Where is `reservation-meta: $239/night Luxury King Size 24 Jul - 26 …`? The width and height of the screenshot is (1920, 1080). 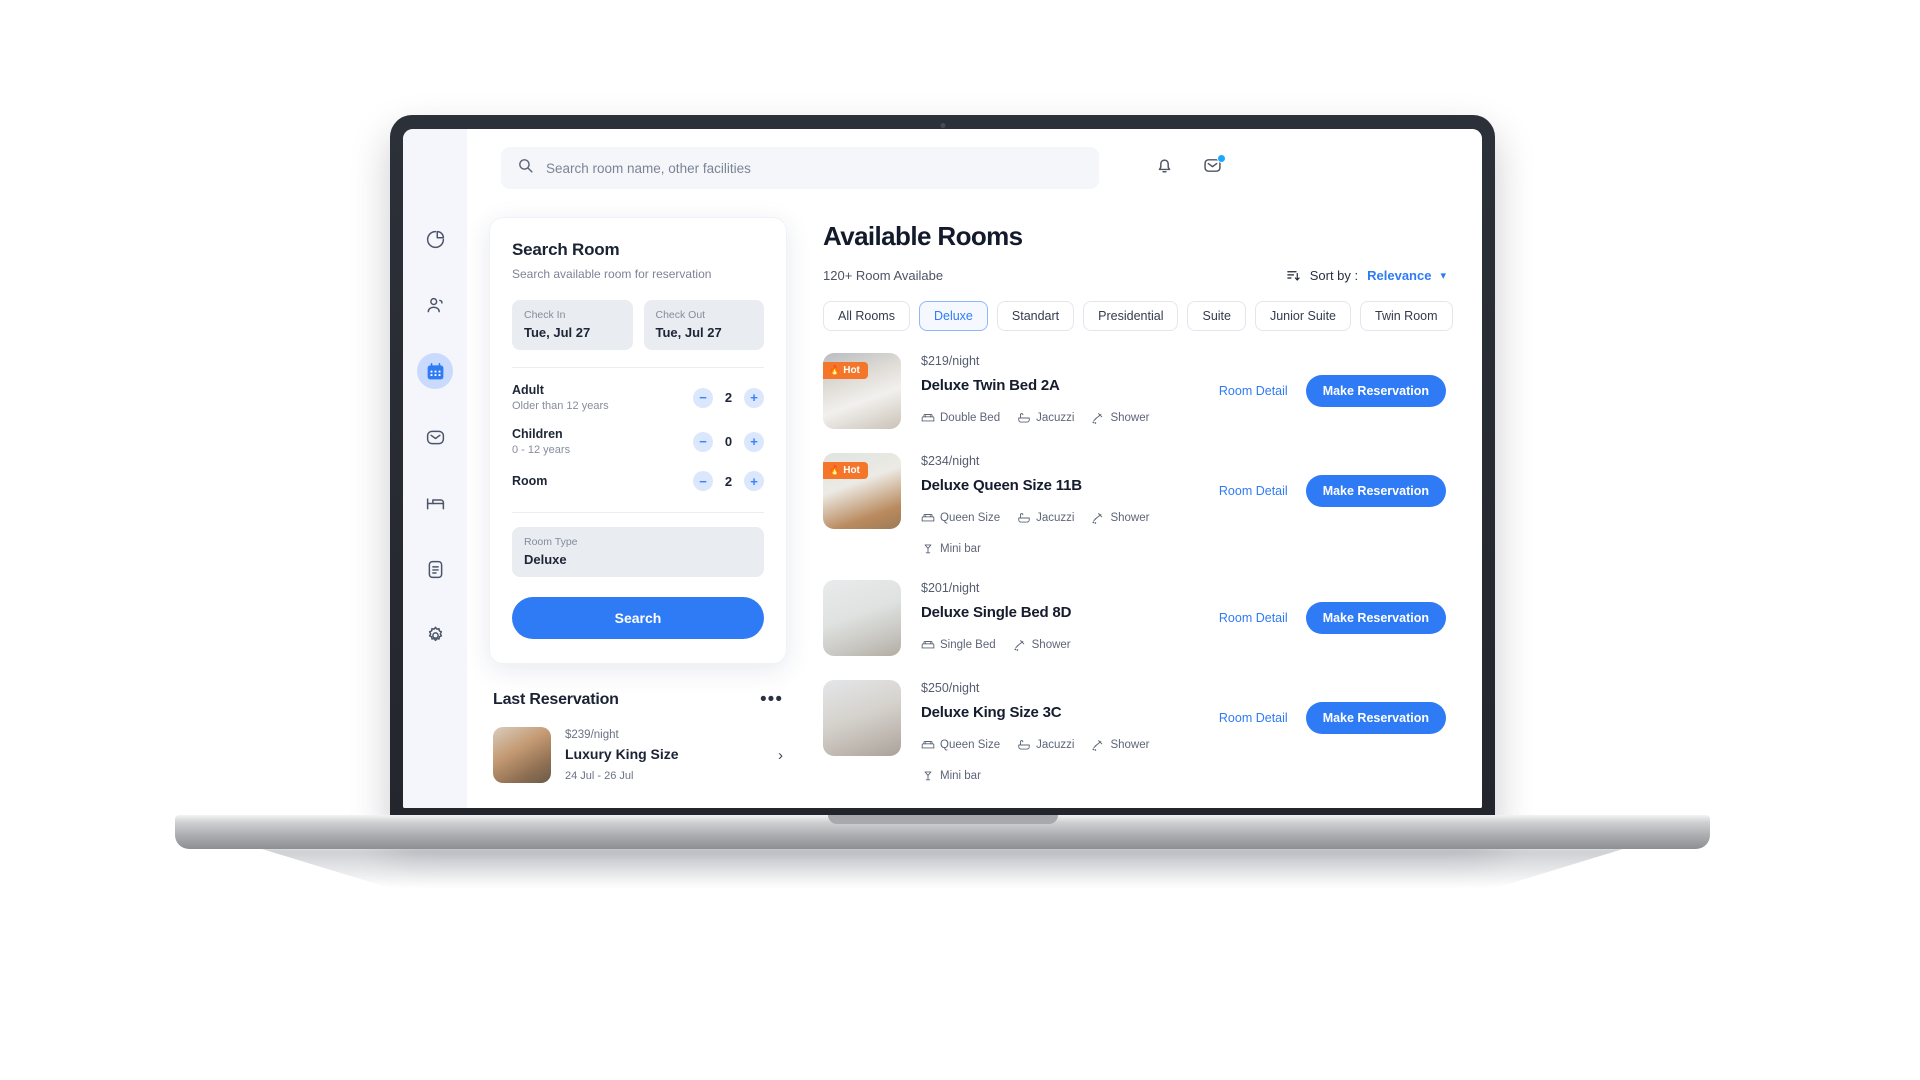 reservation-meta: $239/night Luxury King Size 24 Jul - 26 … is located at coordinates (664, 755).